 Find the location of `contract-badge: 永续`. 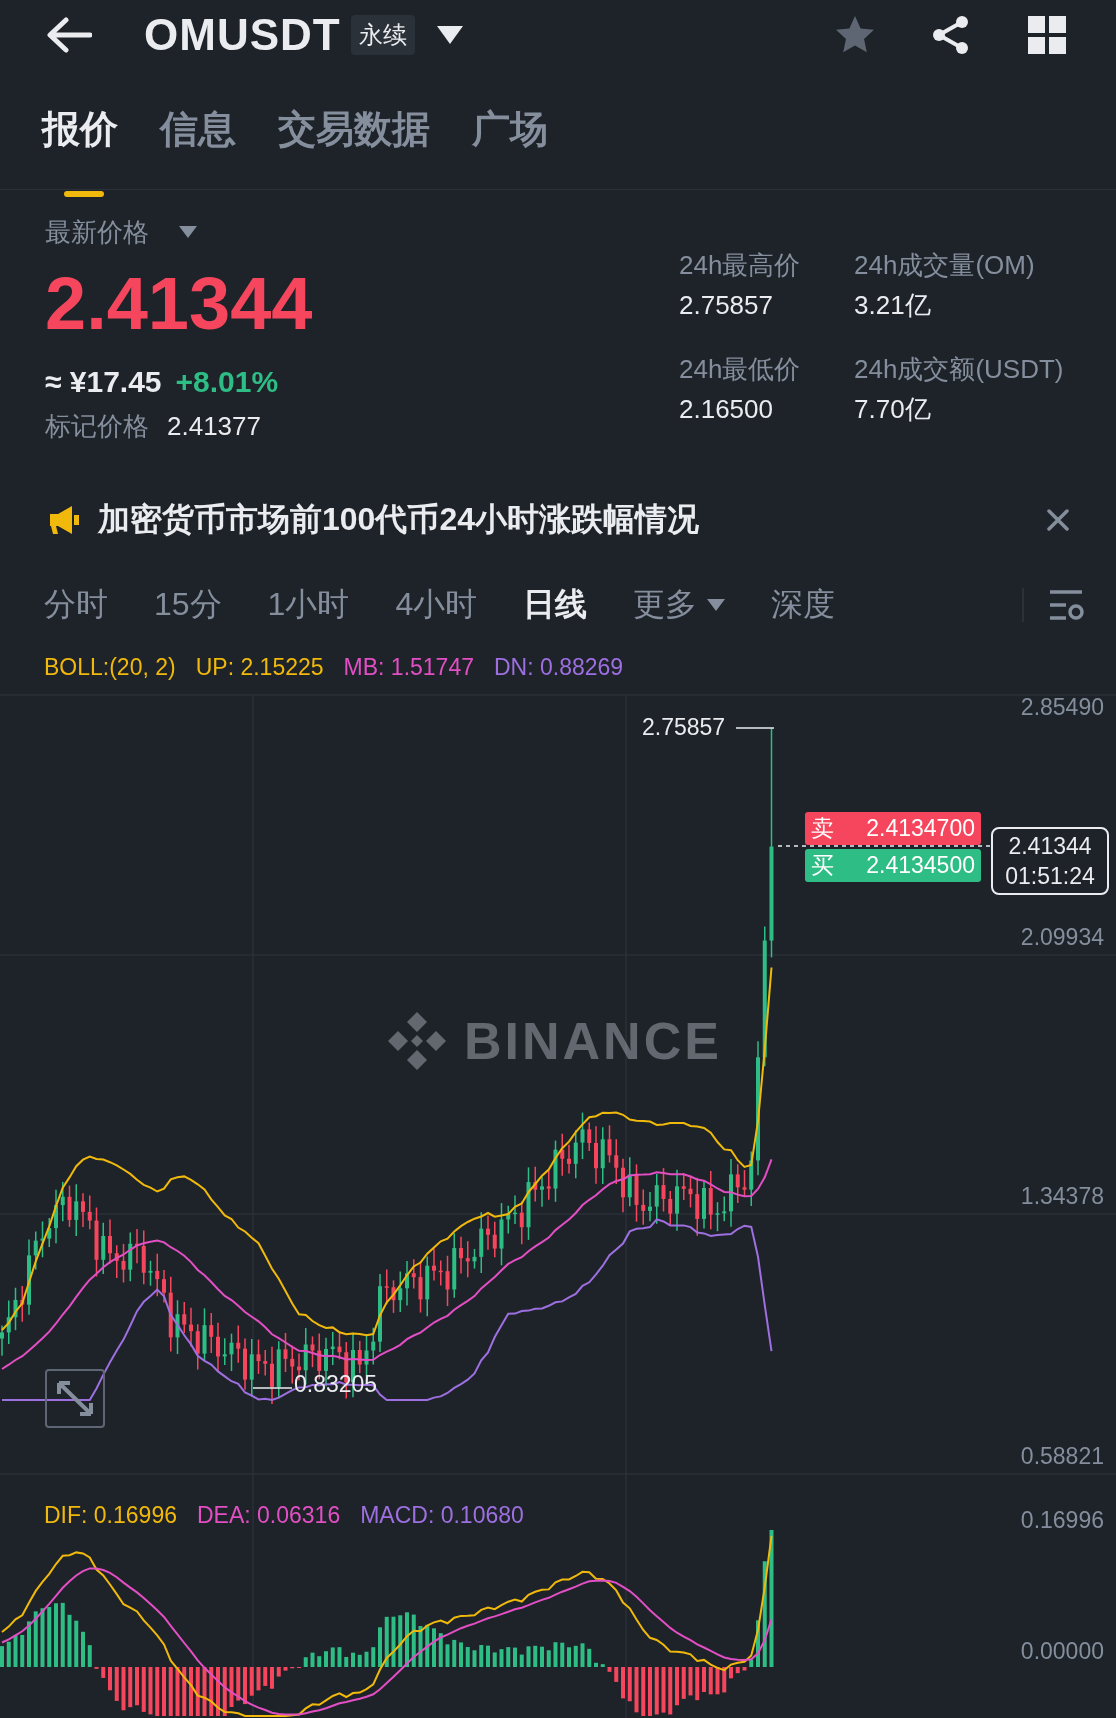

contract-badge: 永续 is located at coordinates (382, 35).